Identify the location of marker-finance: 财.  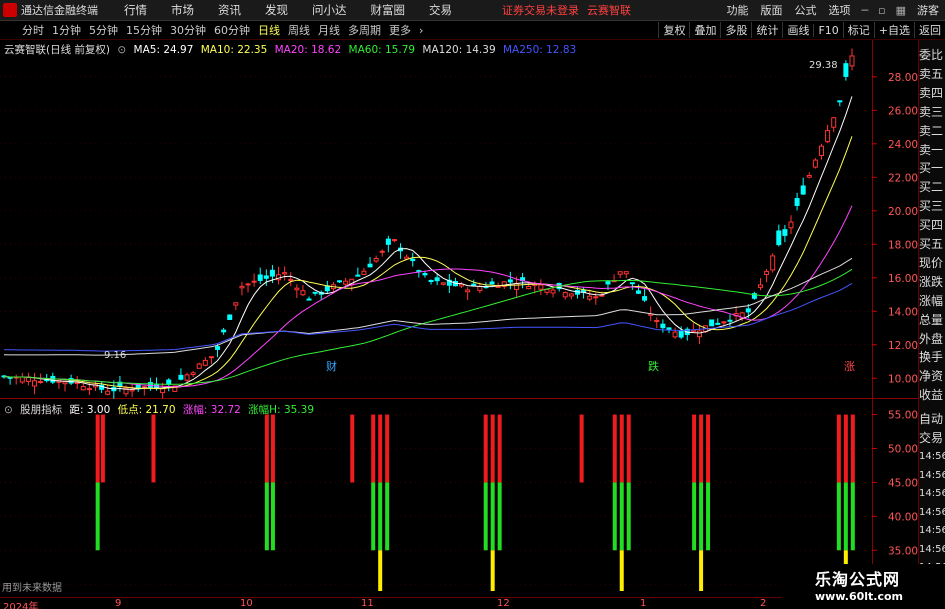
(331, 366).